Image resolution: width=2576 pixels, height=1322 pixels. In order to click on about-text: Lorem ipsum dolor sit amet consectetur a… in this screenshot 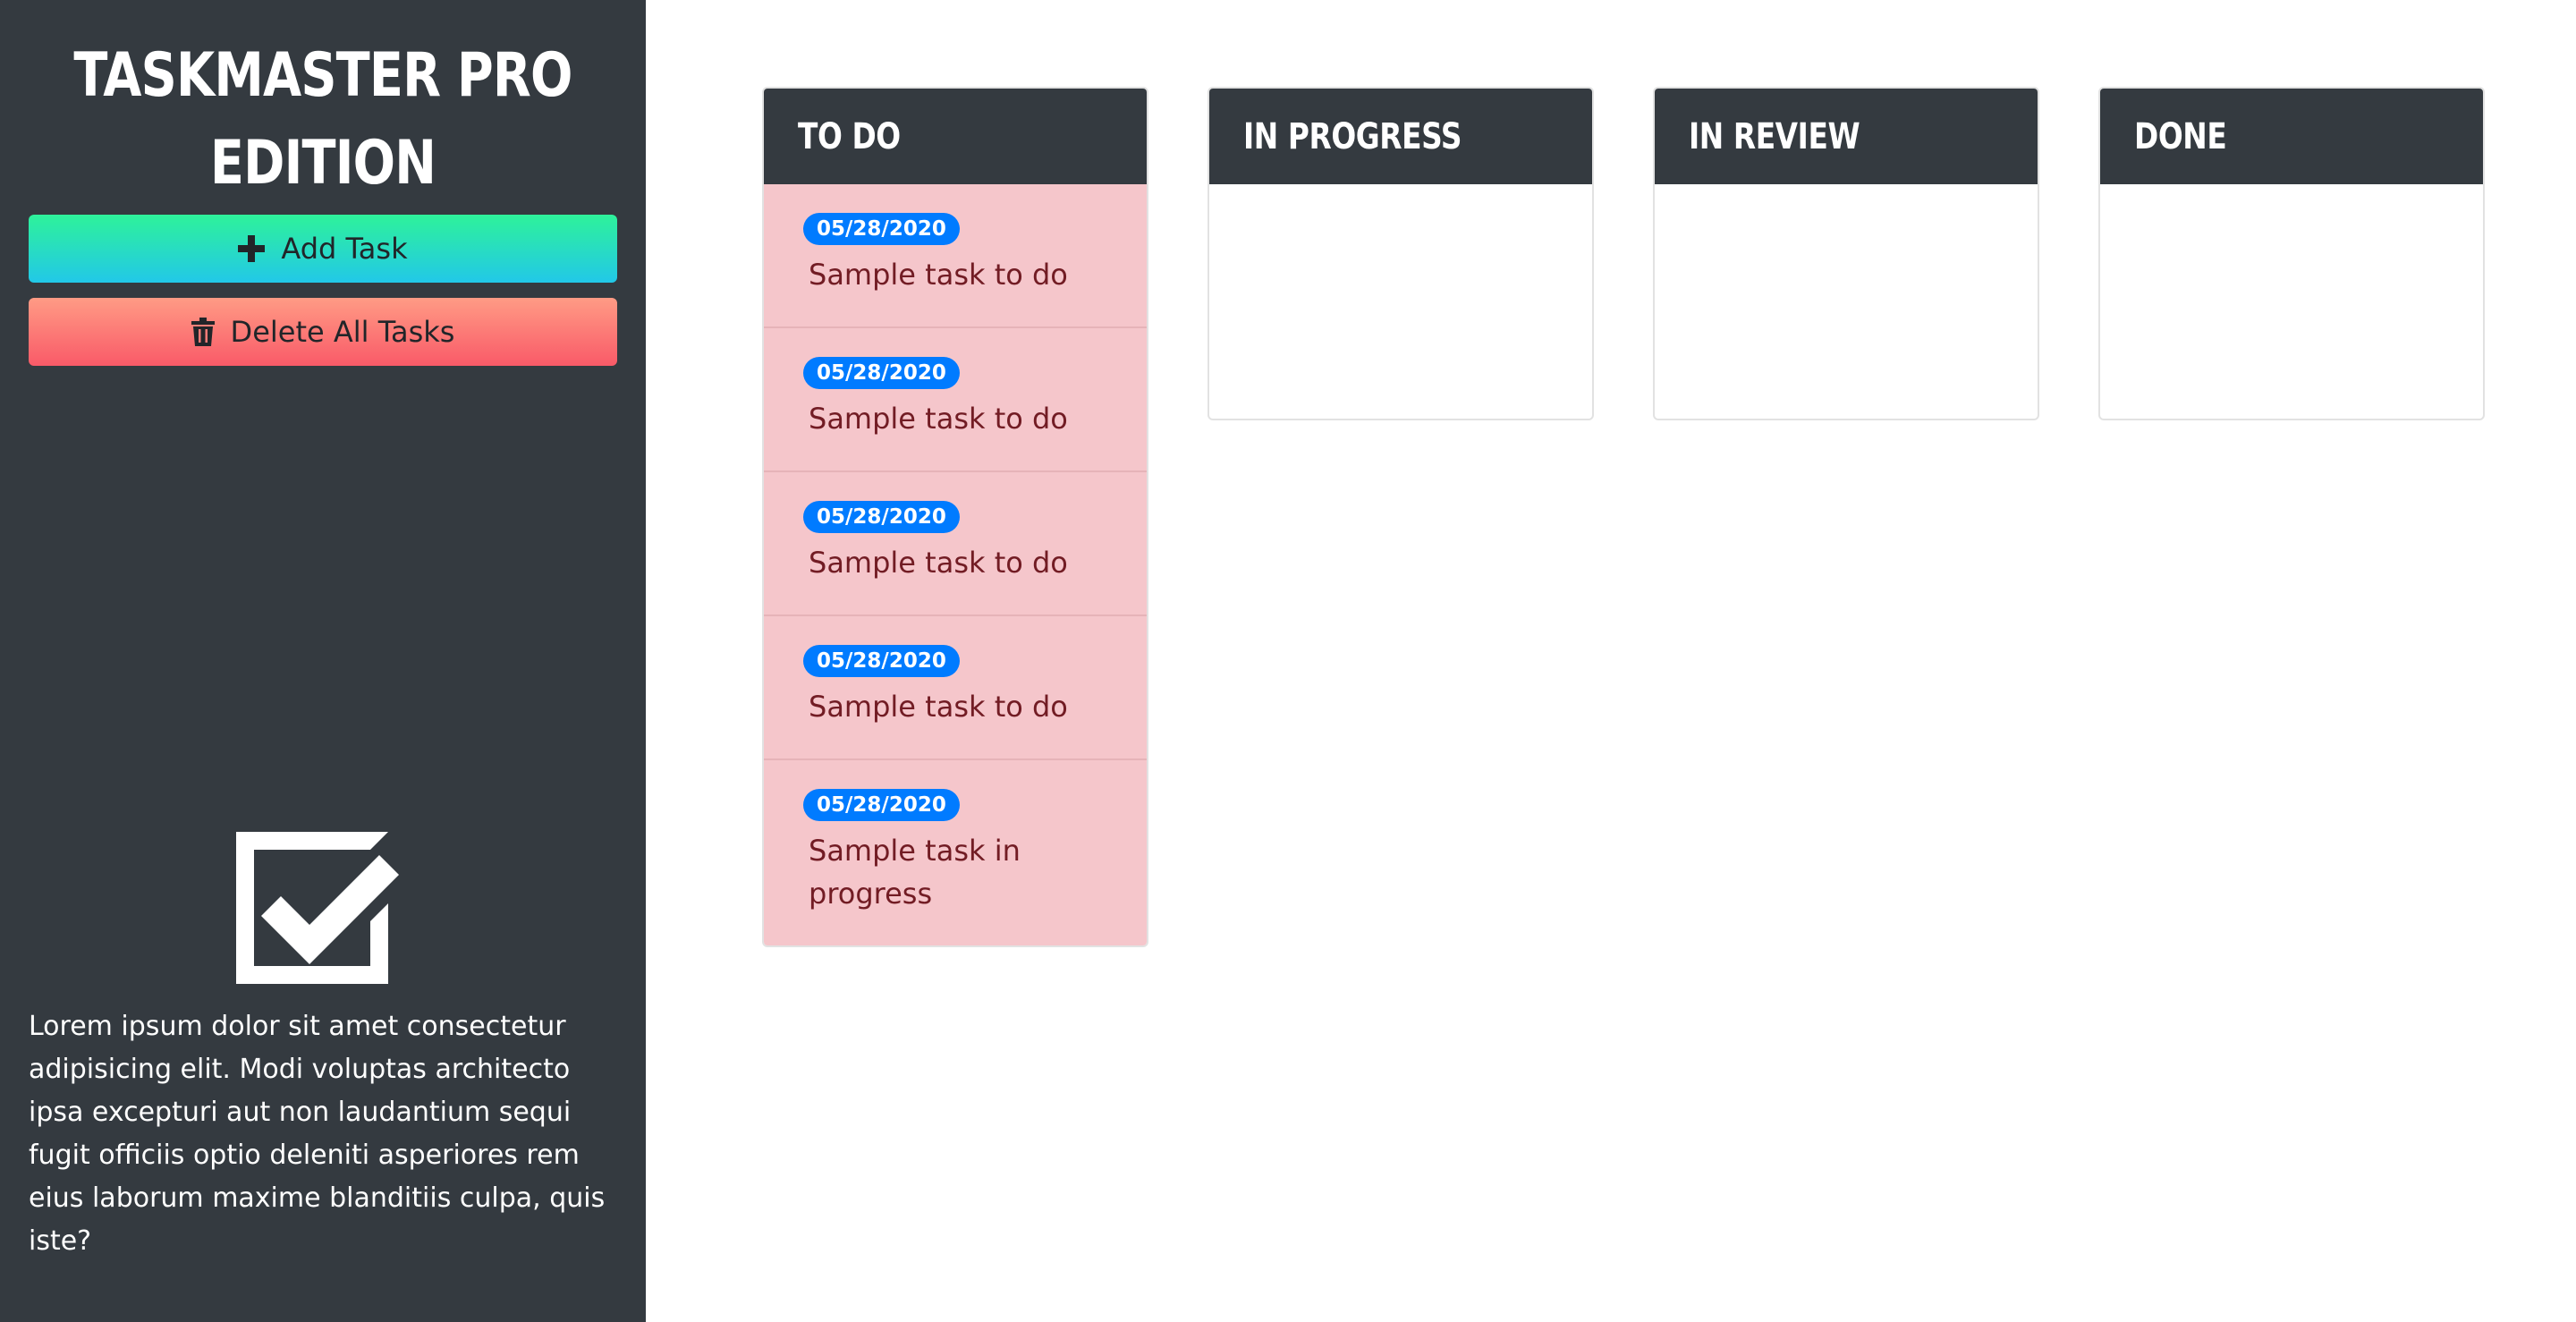, I will do `click(317, 1134)`.